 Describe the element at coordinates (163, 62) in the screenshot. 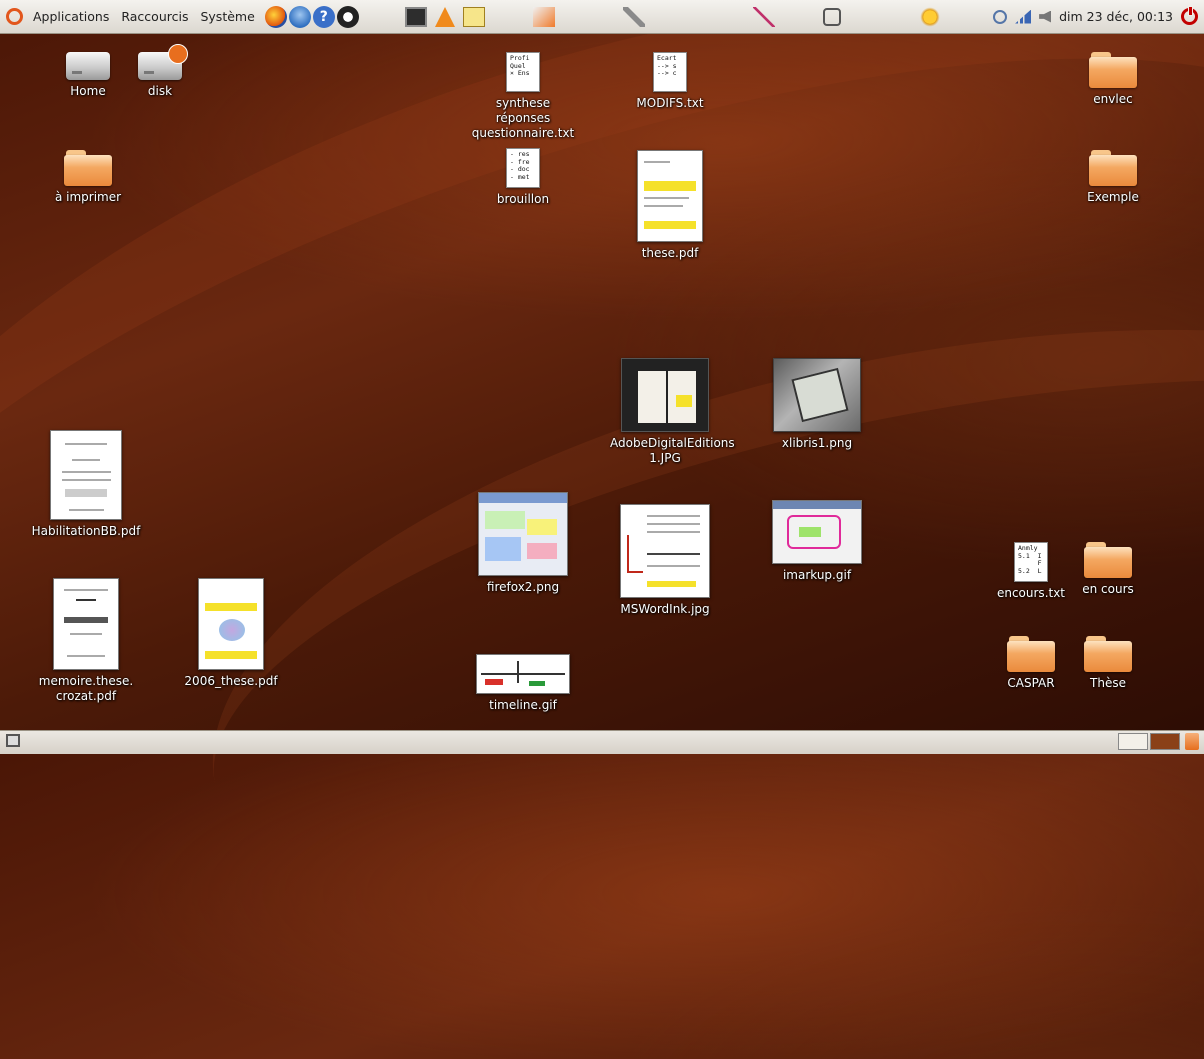

I see `usb-disk-icon` at that location.